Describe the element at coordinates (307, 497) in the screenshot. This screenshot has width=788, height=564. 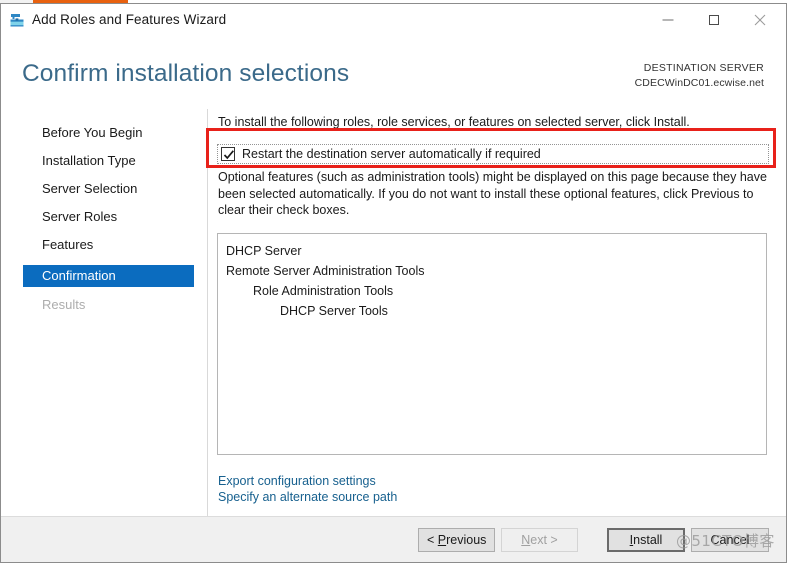
I see `specify-alternate-source-path-link: Specify an alternate source path` at that location.